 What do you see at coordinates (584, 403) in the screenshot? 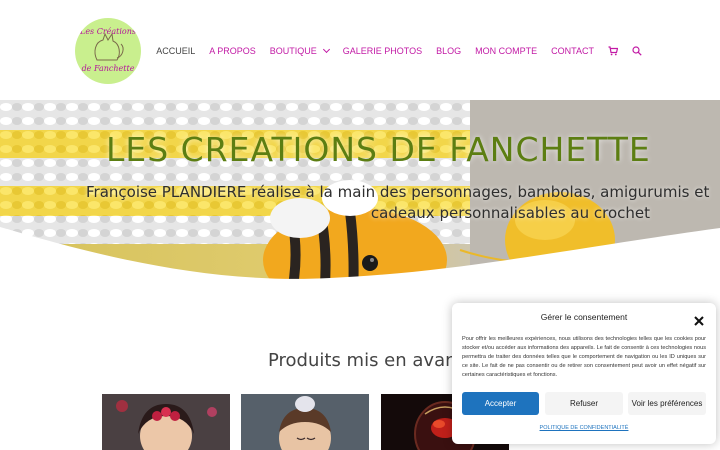
I see `refuse-button: Refuser` at bounding box center [584, 403].